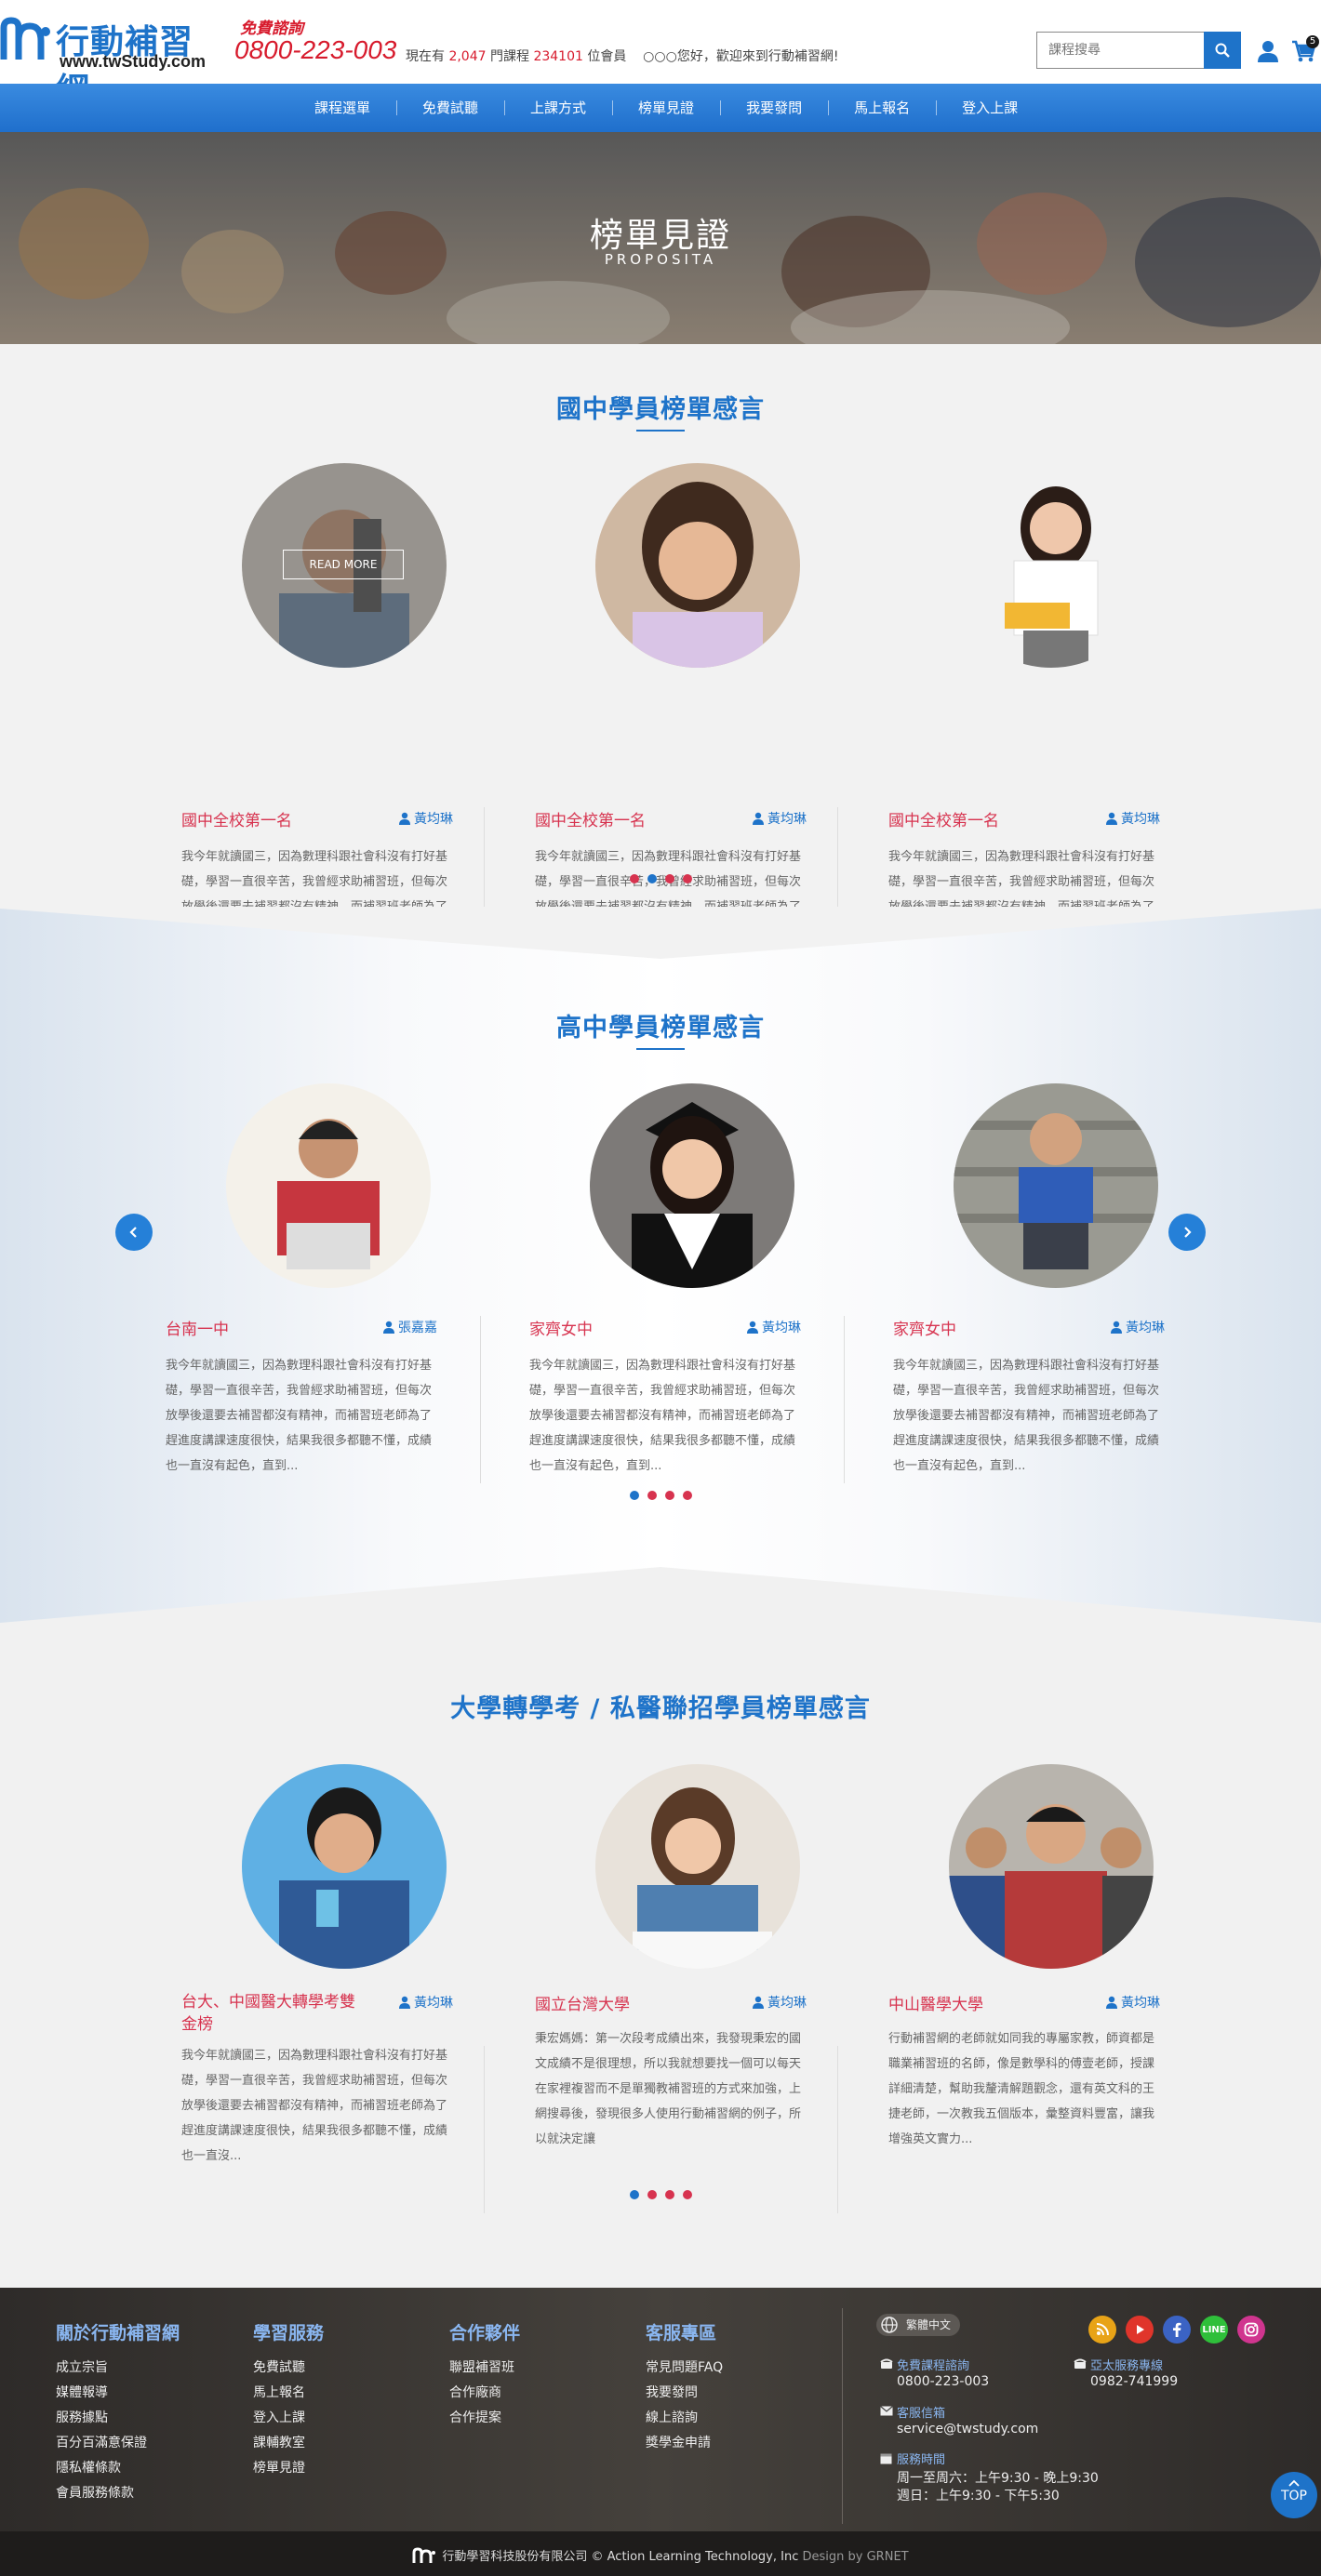 The width and height of the screenshot is (1321, 2576). I want to click on instagram-icon, so click(1251, 2330).